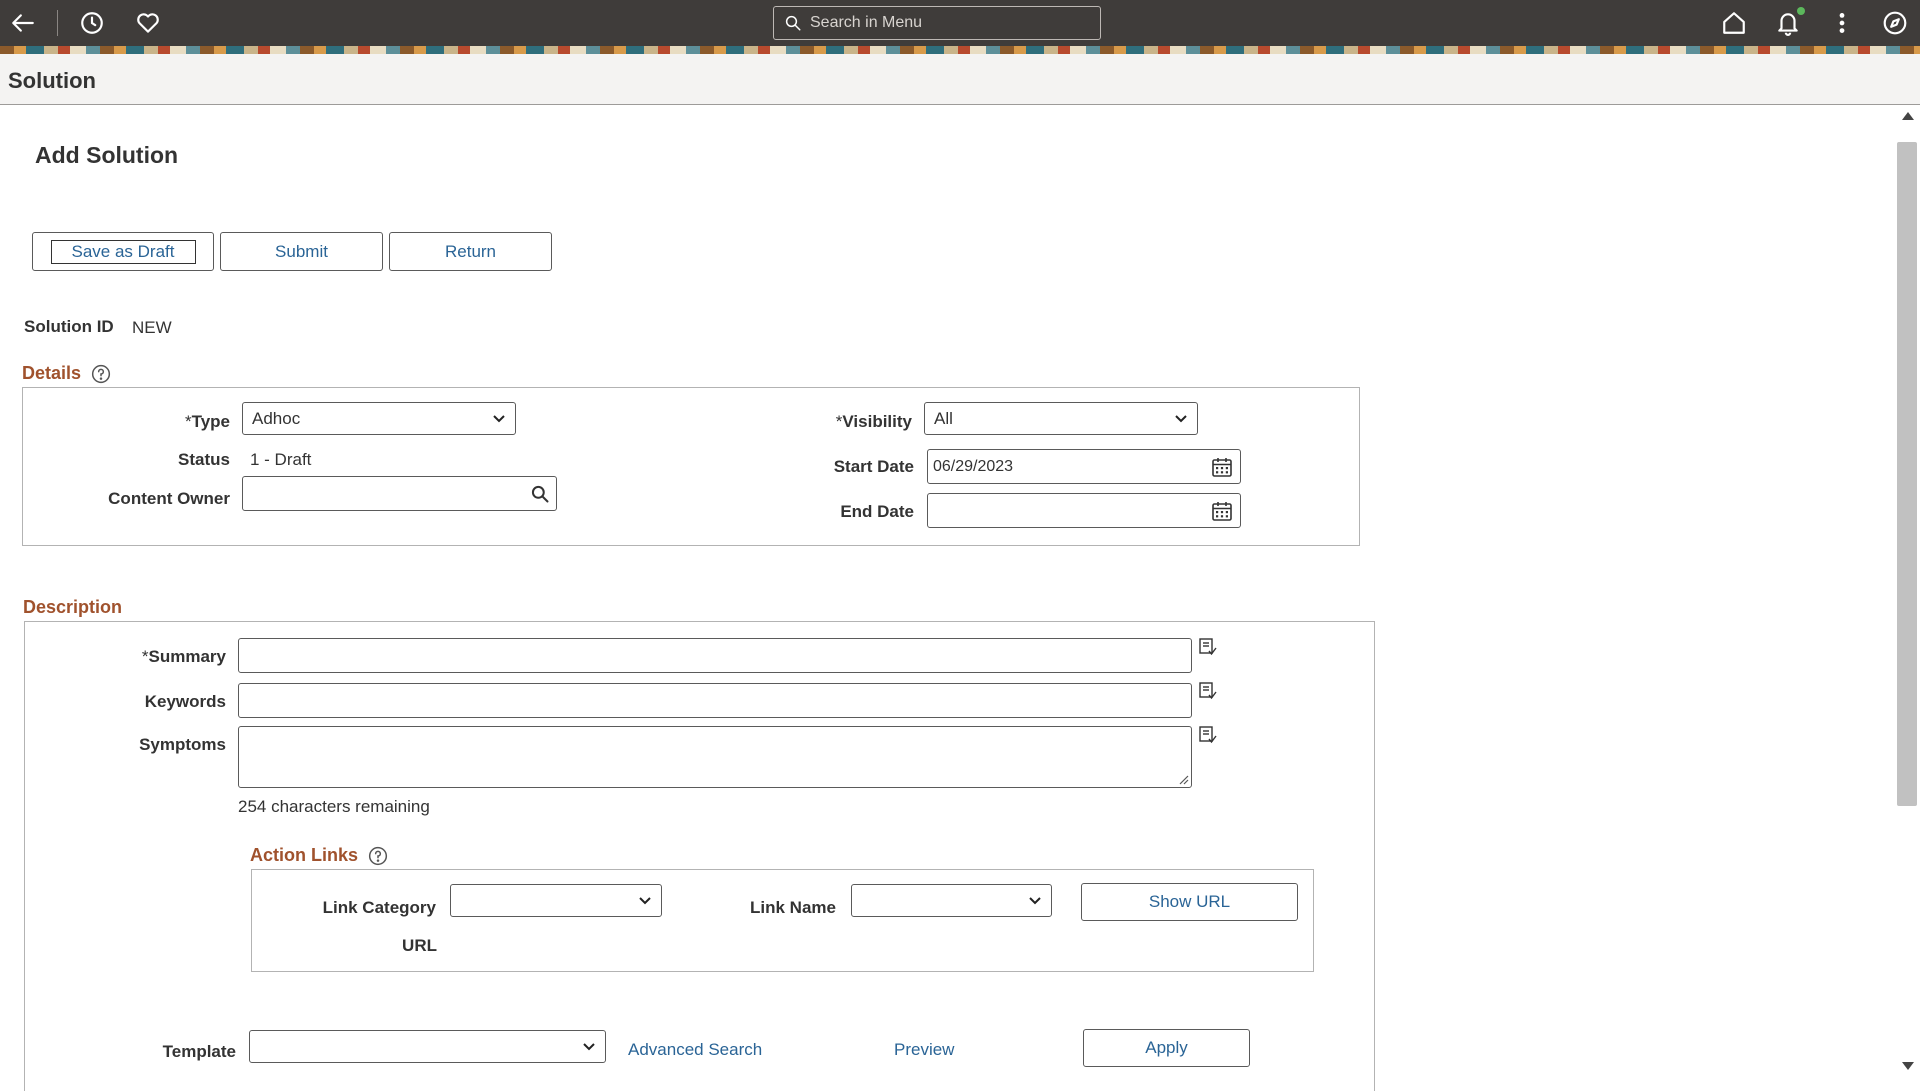 Image resolution: width=1920 pixels, height=1091 pixels. What do you see at coordinates (204, 459) in the screenshot?
I see `status-label: Status` at bounding box center [204, 459].